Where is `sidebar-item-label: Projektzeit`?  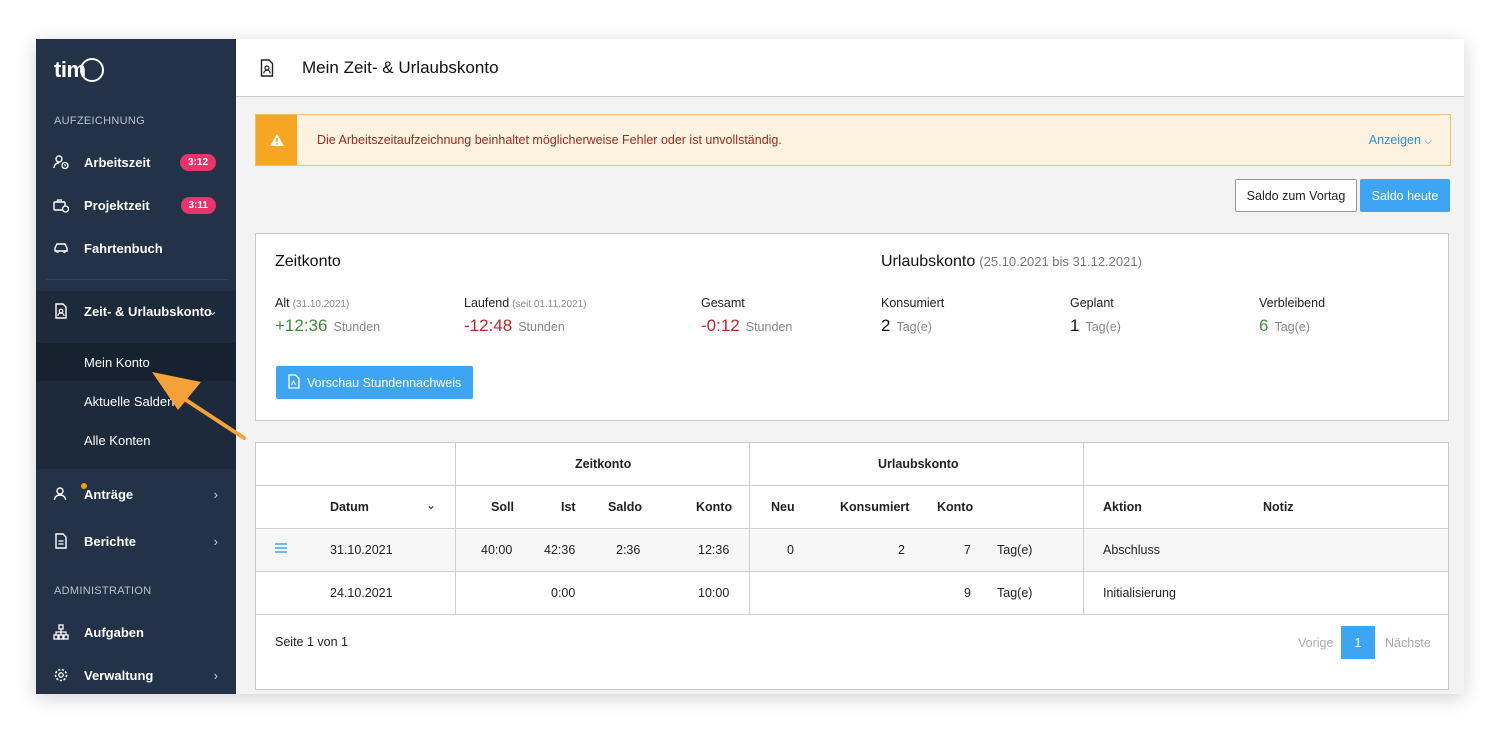 sidebar-item-label: Projektzeit is located at coordinates (117, 205).